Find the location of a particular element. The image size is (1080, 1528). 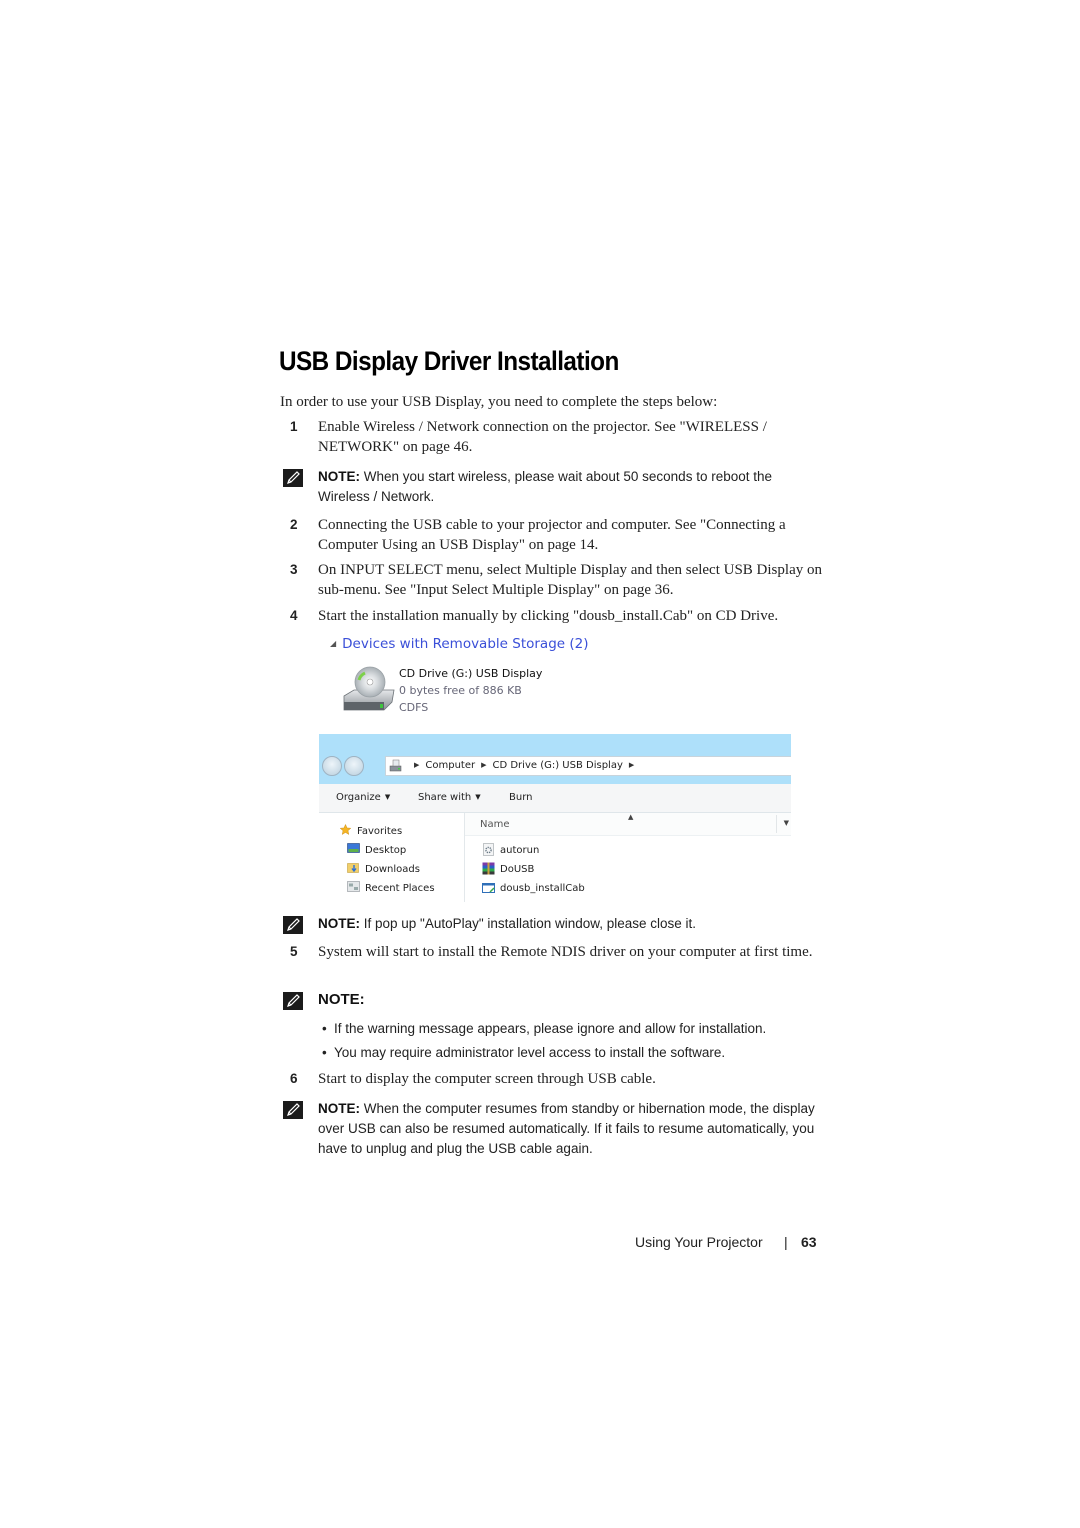

sort-ascending-icon: ▲ is located at coordinates (631, 817).